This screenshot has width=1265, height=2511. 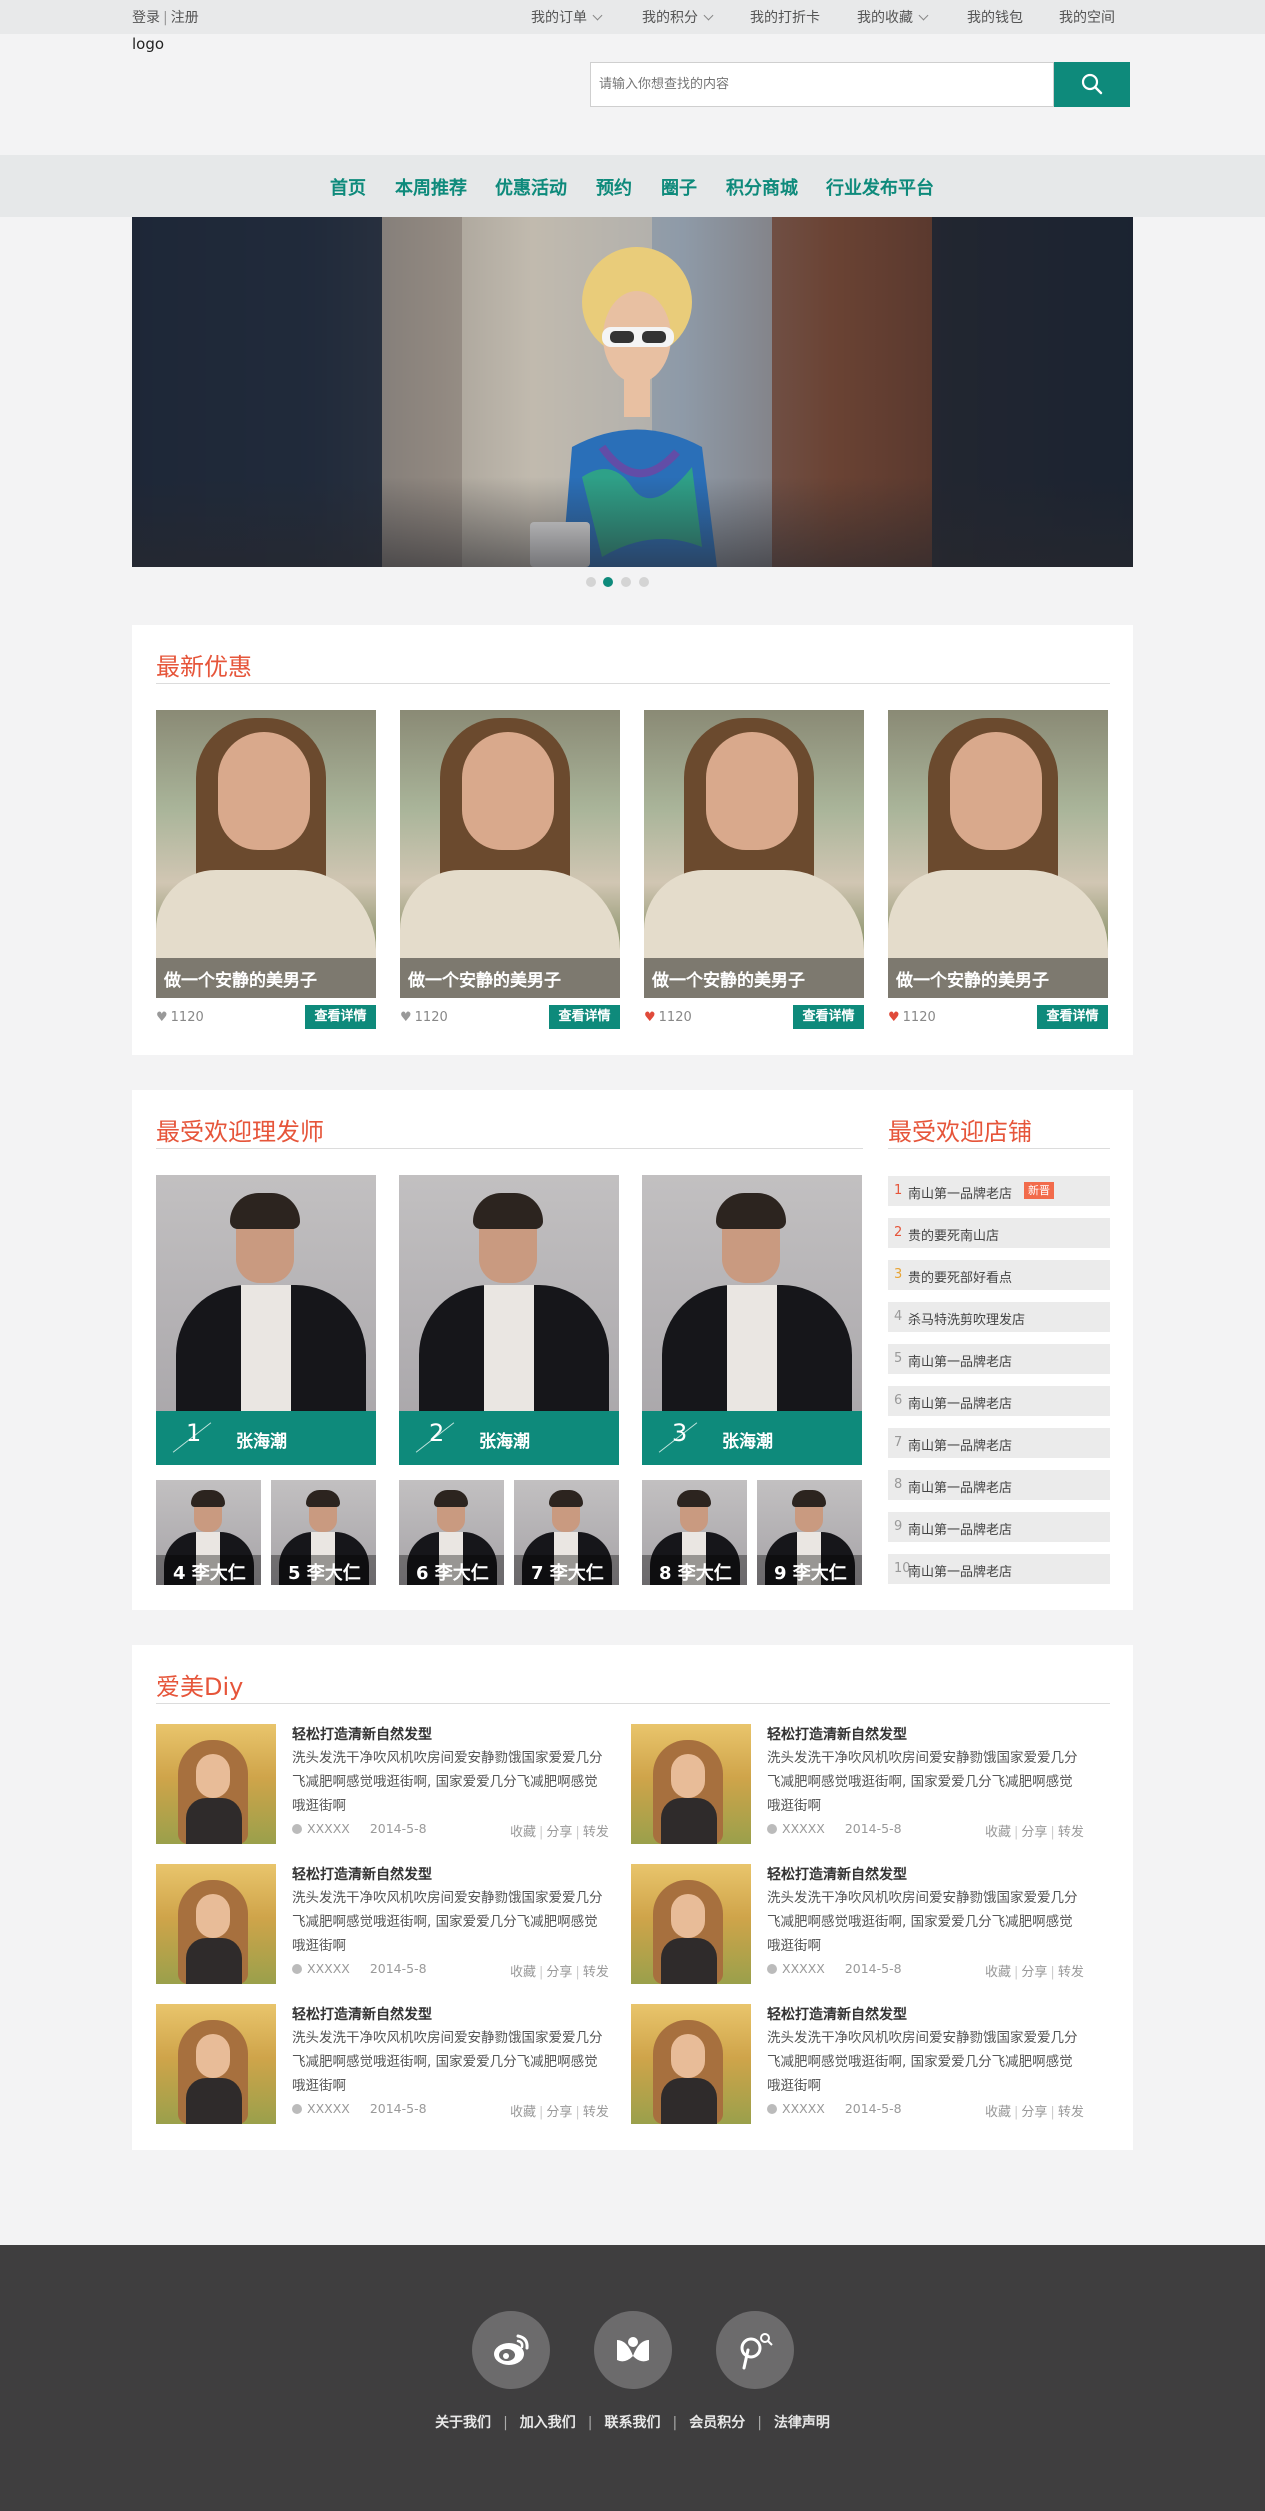 What do you see at coordinates (633, 2350) in the screenshot?
I see `renren-icon` at bounding box center [633, 2350].